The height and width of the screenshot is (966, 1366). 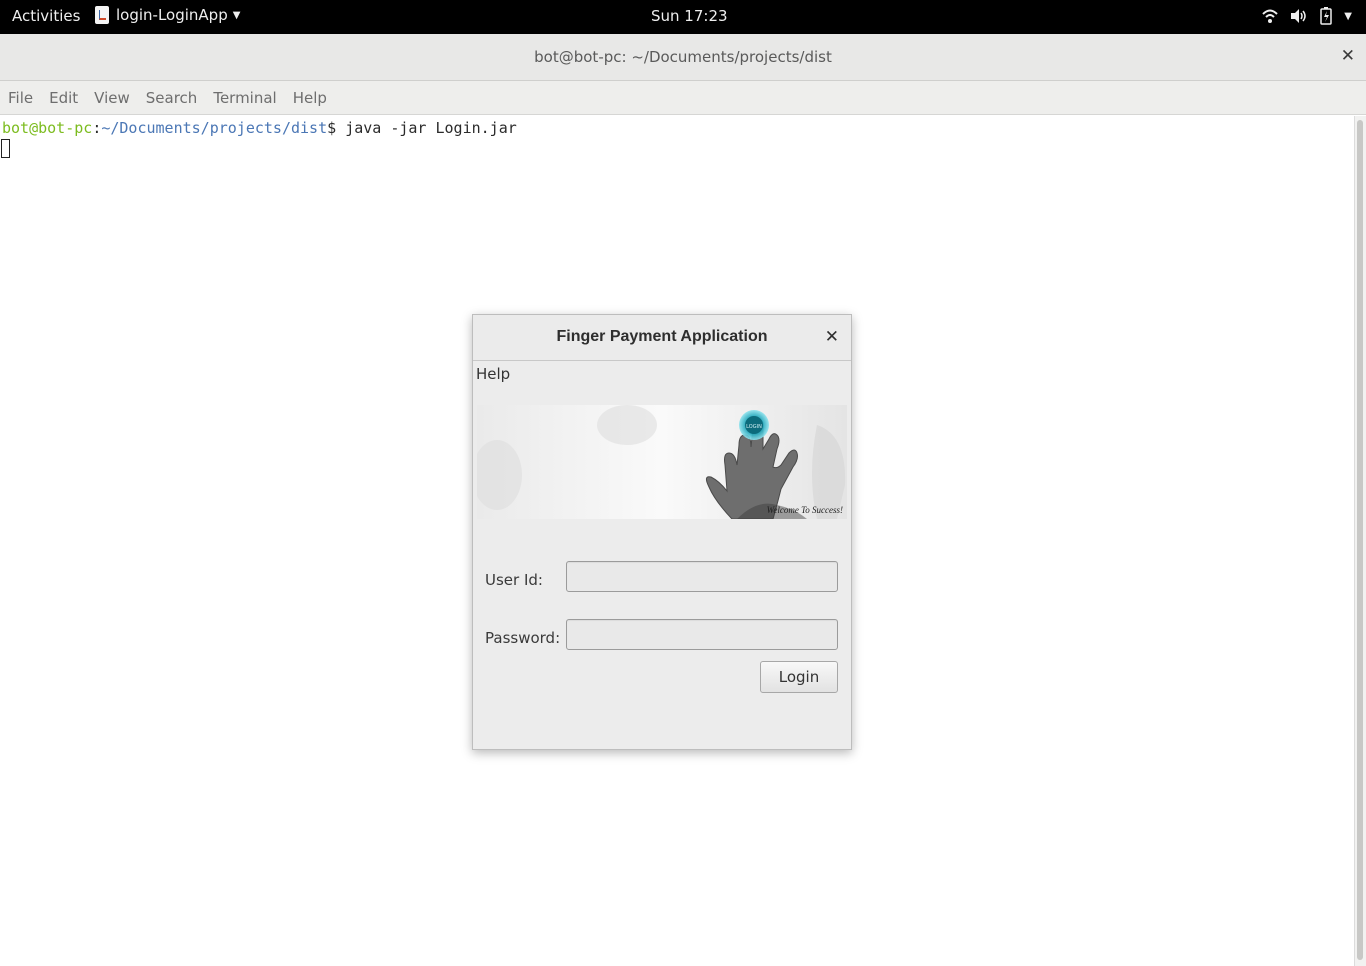 What do you see at coordinates (5, 148) in the screenshot?
I see `terminal-cursor` at bounding box center [5, 148].